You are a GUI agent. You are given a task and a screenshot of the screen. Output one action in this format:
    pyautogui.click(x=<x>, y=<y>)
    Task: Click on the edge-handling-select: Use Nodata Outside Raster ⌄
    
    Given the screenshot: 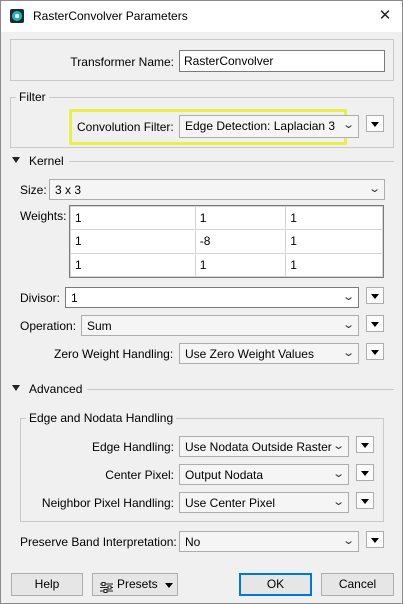 What is the action you would take?
    pyautogui.click(x=264, y=446)
    